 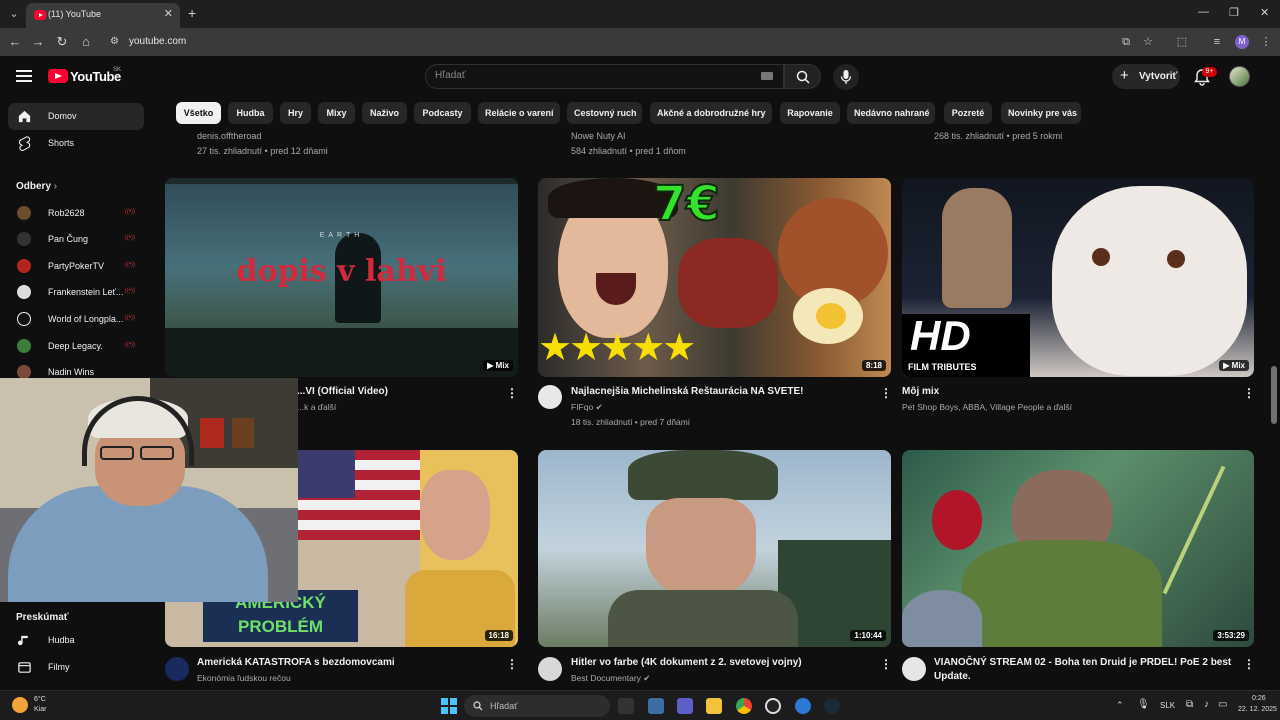 What do you see at coordinates (1182, 42) in the screenshot?
I see `extensions-icon: ⬚` at bounding box center [1182, 42].